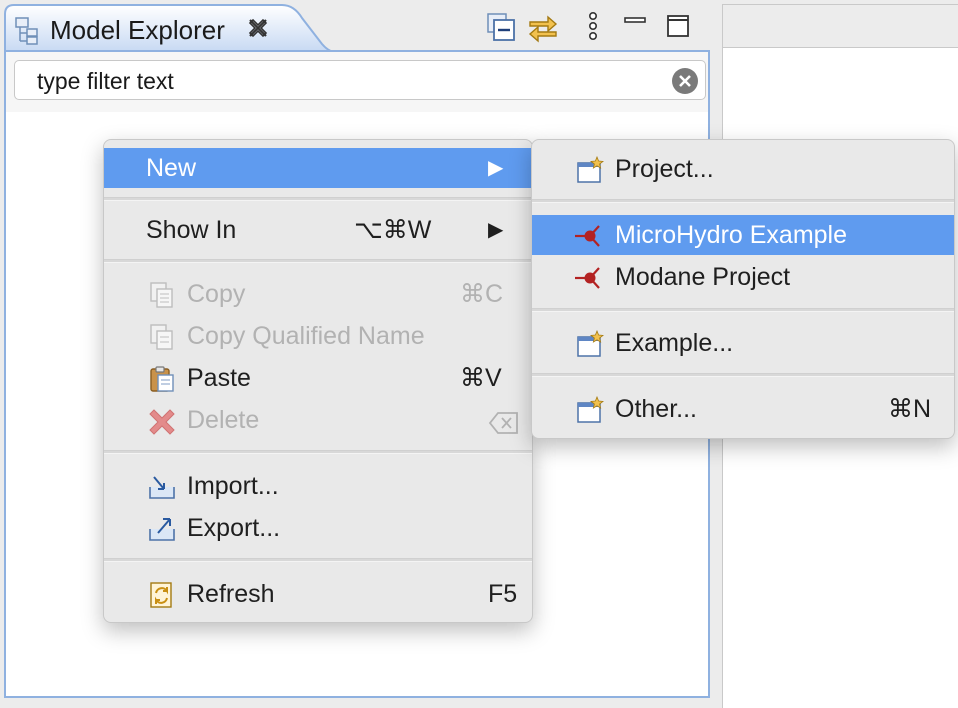 The image size is (958, 708). Describe the element at coordinates (162, 379) in the screenshot. I see `paste-icon` at that location.